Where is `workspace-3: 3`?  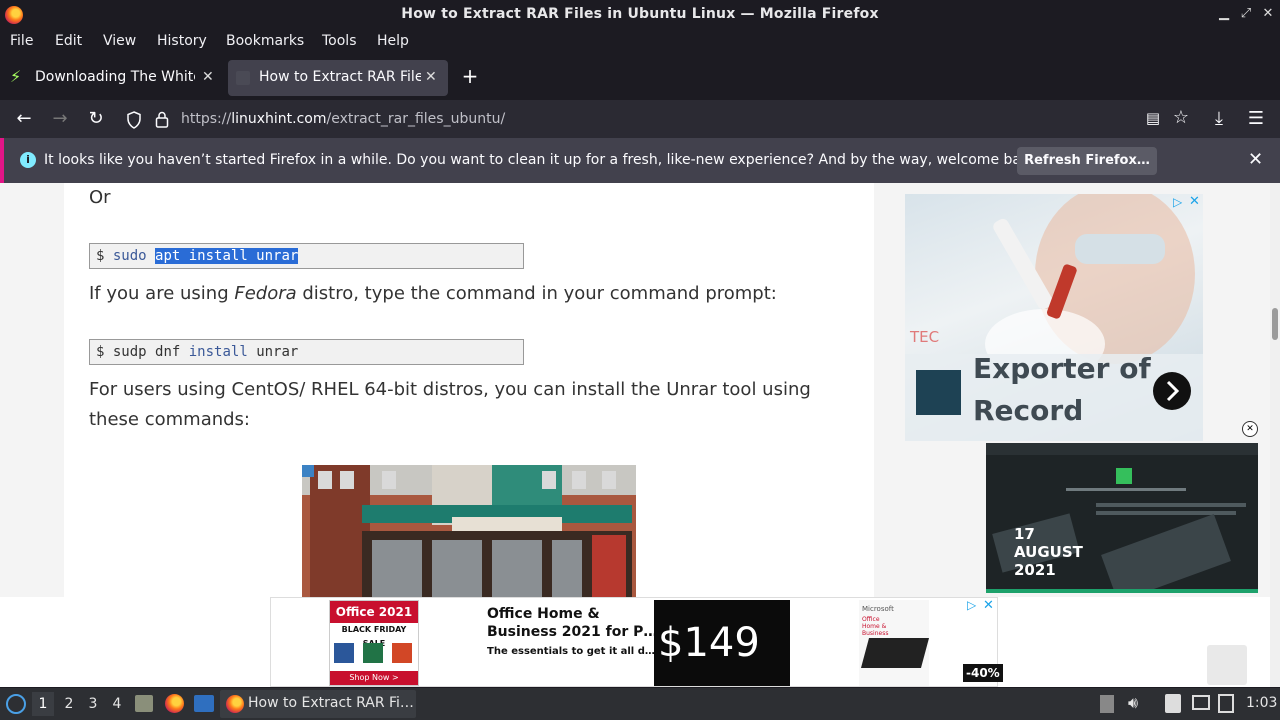
workspace-3: 3 is located at coordinates (93, 704).